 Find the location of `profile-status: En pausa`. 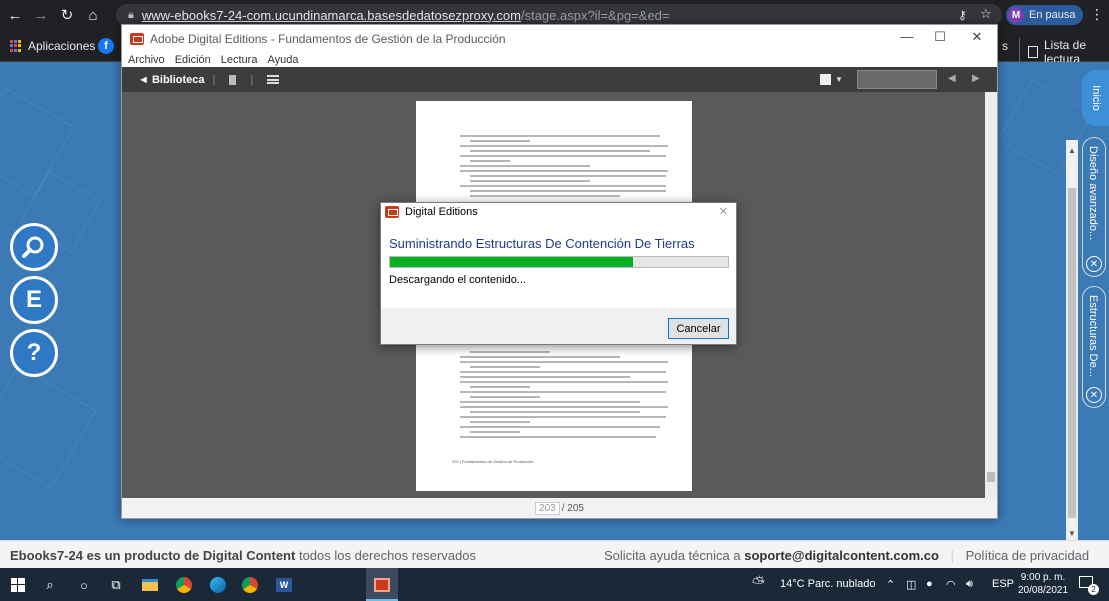

profile-status: En pausa is located at coordinates (1052, 15).